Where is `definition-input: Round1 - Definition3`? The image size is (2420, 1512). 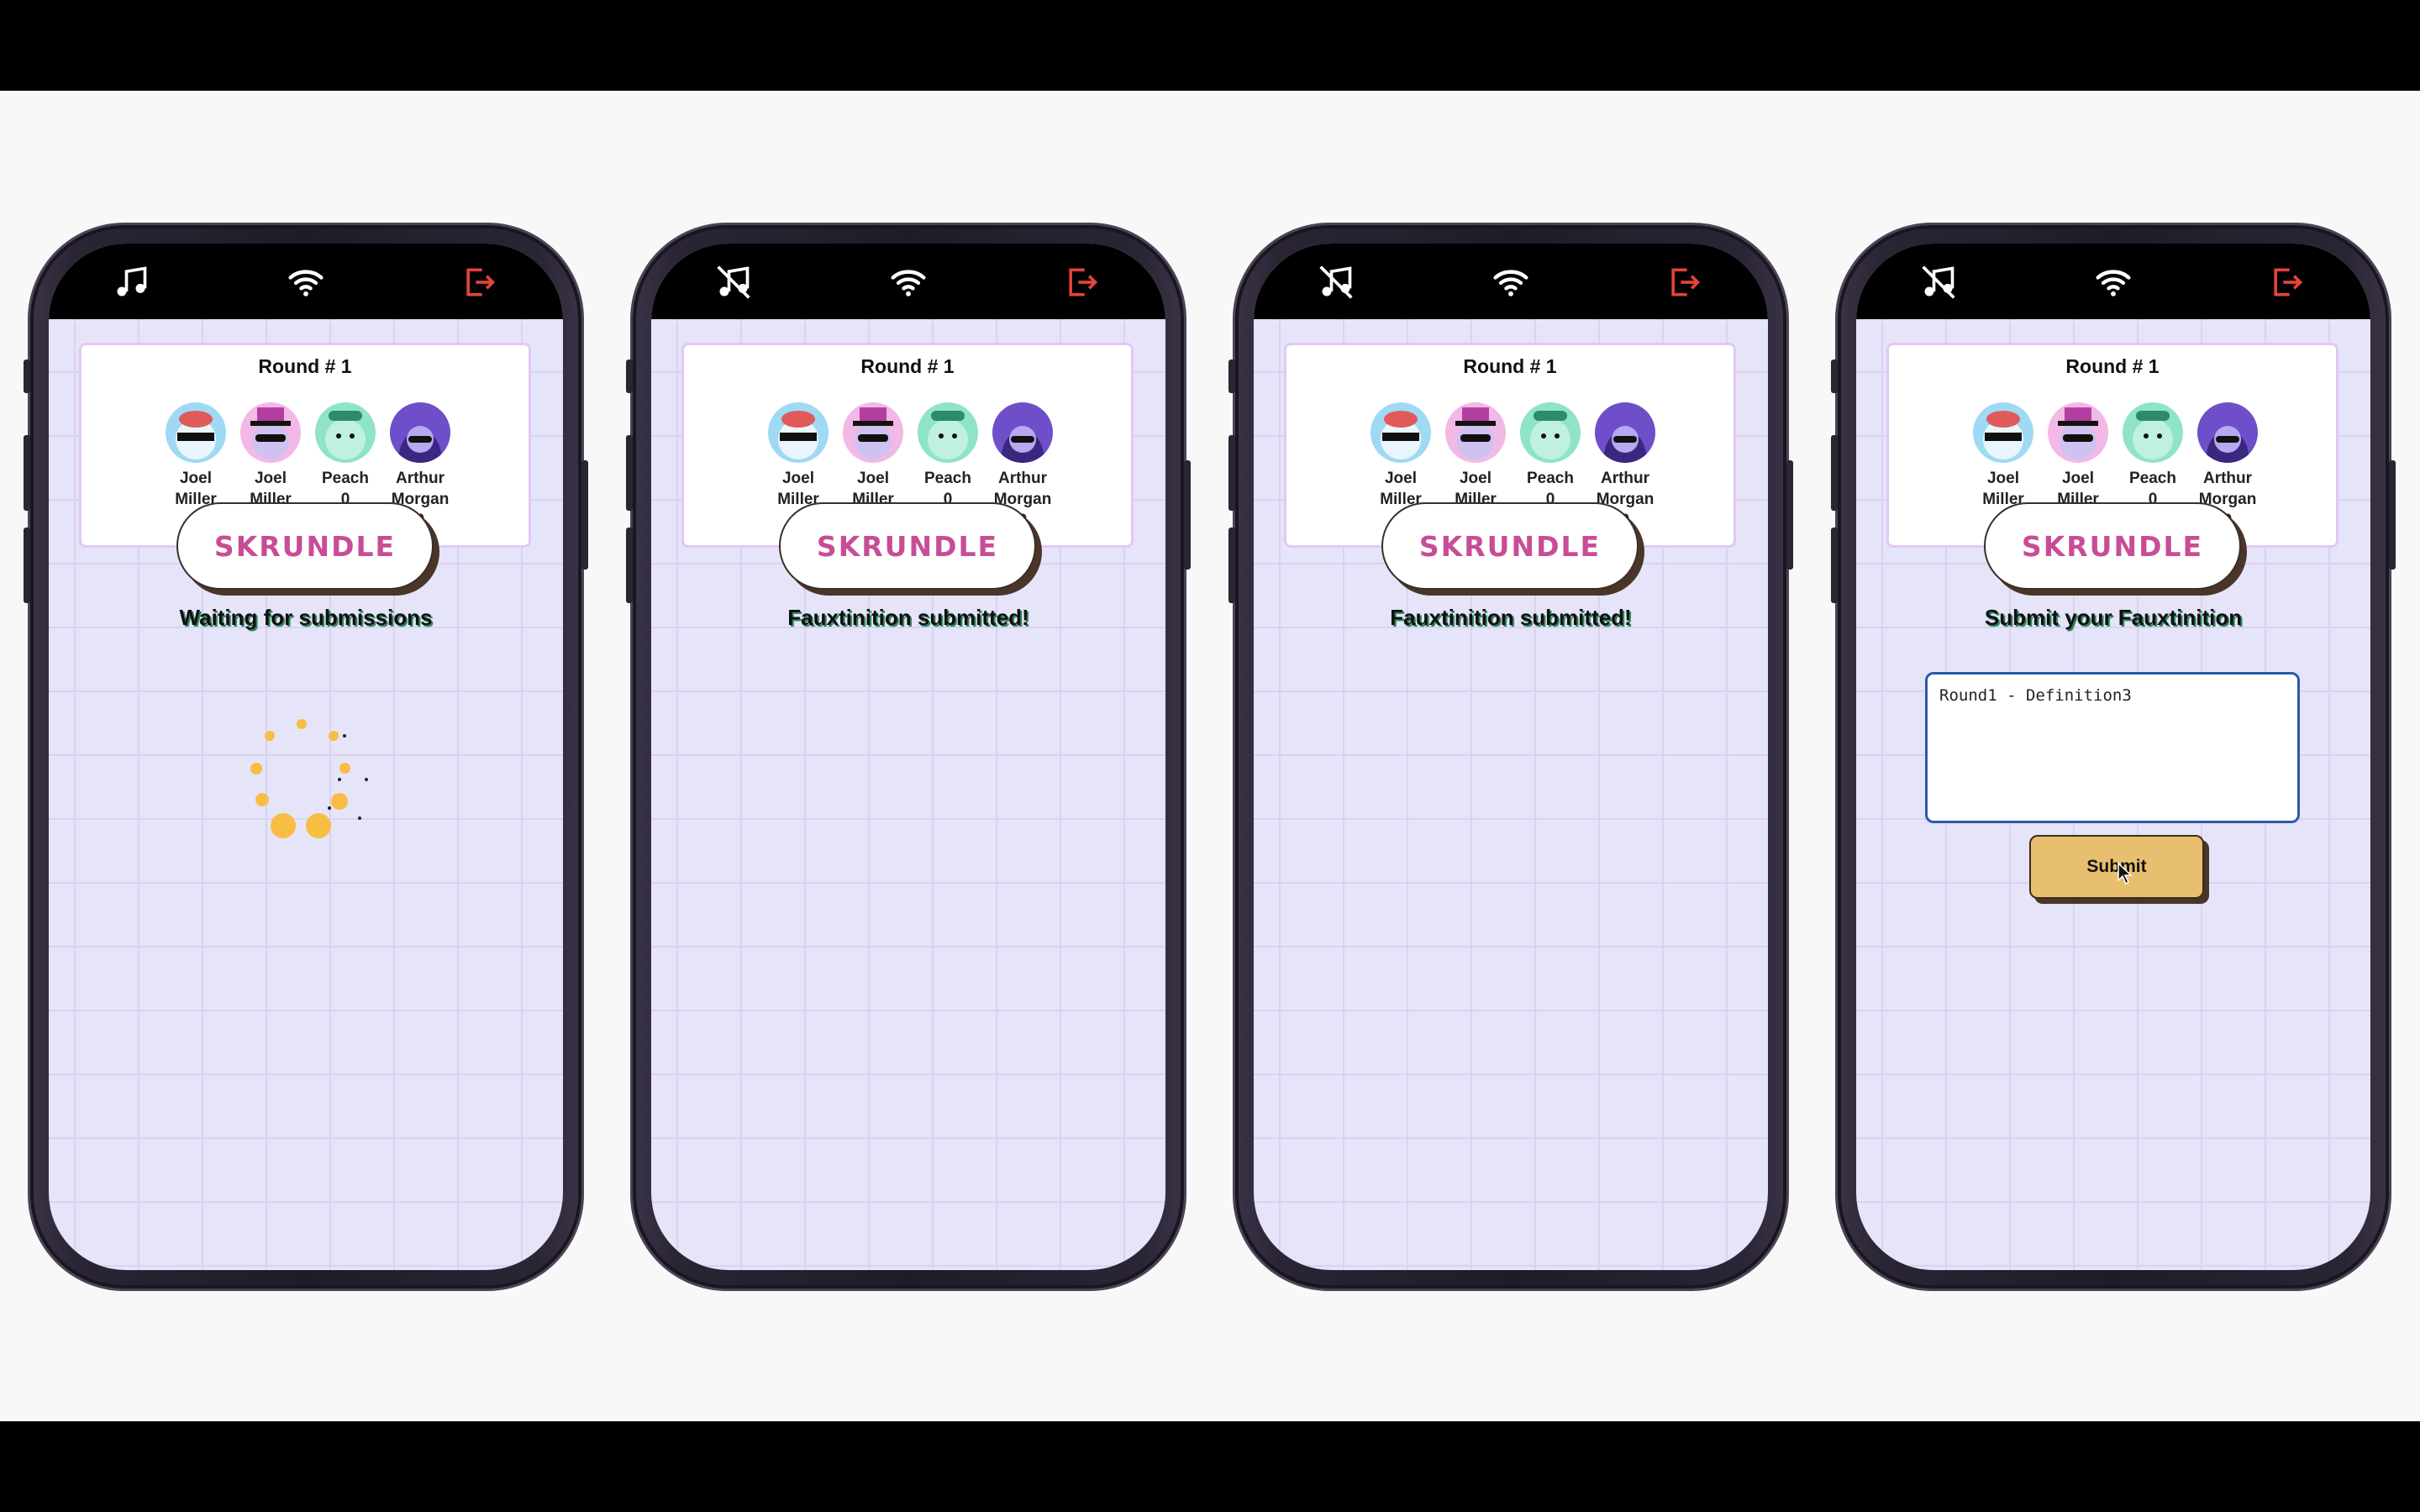
definition-input: Round1 - Definition3 is located at coordinates (2112, 747).